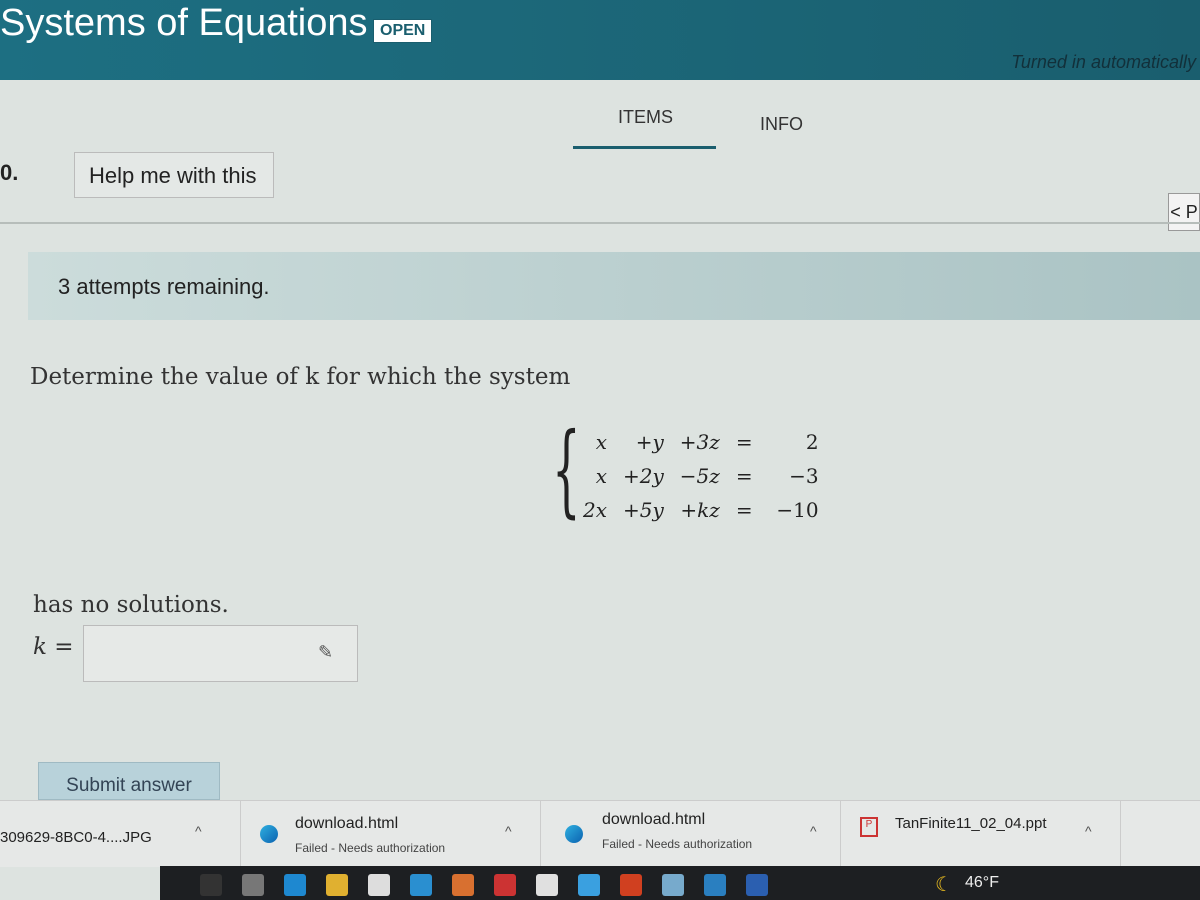 The image size is (1200, 900). Describe the element at coordinates (781, 124) in the screenshot. I see `tab-info: INFO` at that location.